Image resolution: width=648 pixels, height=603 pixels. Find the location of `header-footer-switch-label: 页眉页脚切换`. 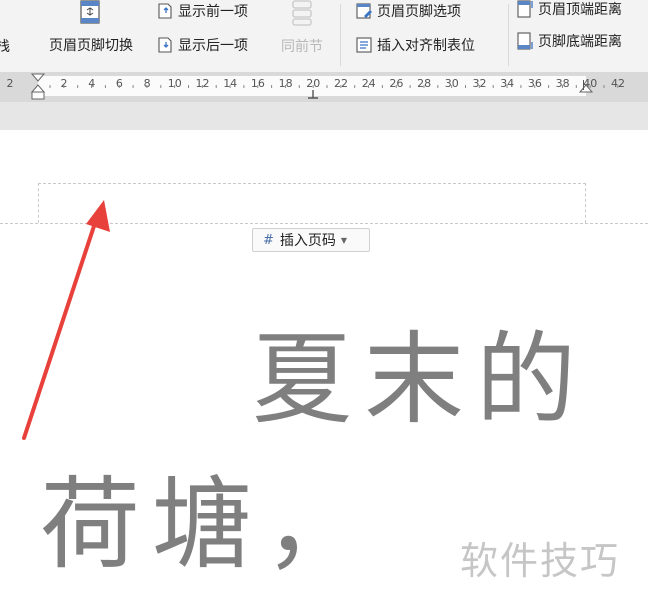

header-footer-switch-label: 页眉页脚切换 is located at coordinates (91, 46).